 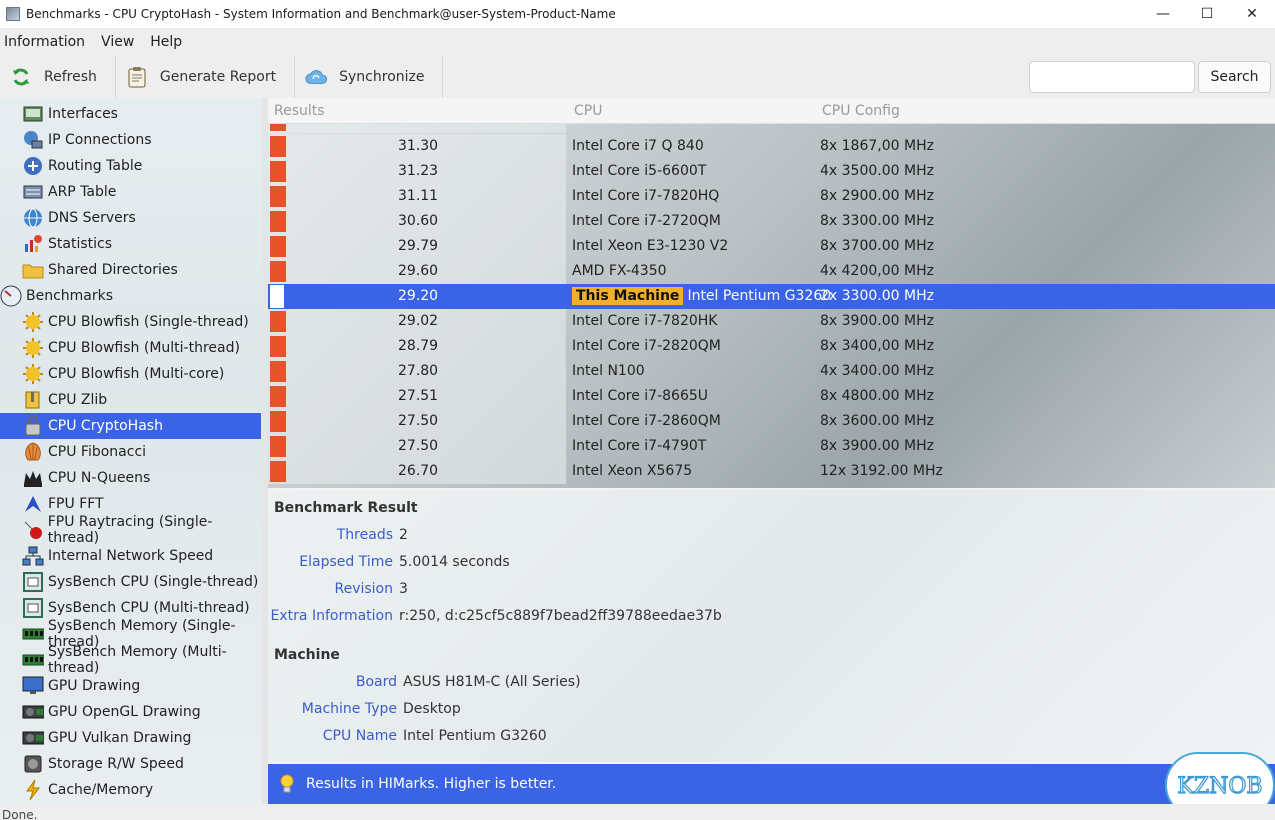 What do you see at coordinates (771, 271) in the screenshot?
I see `table-row: 29.60 AMD FX-4350 4x 4200,00 MHz` at bounding box center [771, 271].